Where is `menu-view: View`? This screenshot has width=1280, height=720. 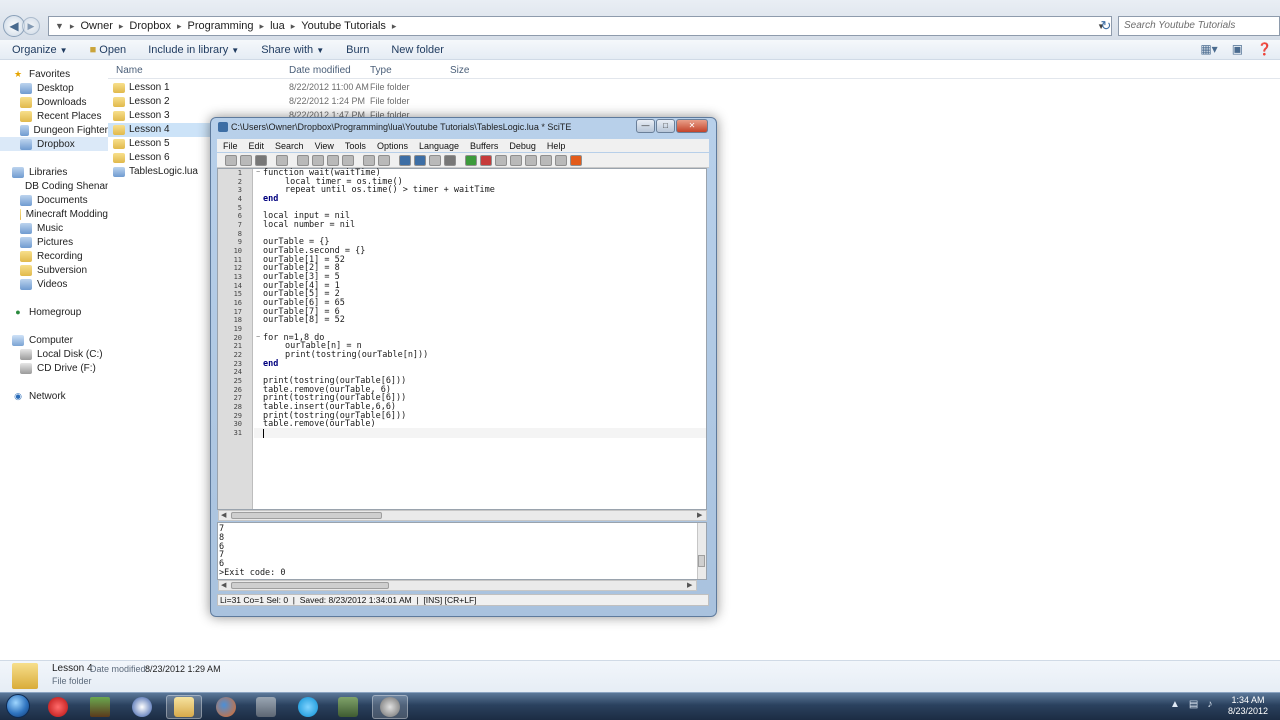
menu-view: View is located at coordinates (324, 146).